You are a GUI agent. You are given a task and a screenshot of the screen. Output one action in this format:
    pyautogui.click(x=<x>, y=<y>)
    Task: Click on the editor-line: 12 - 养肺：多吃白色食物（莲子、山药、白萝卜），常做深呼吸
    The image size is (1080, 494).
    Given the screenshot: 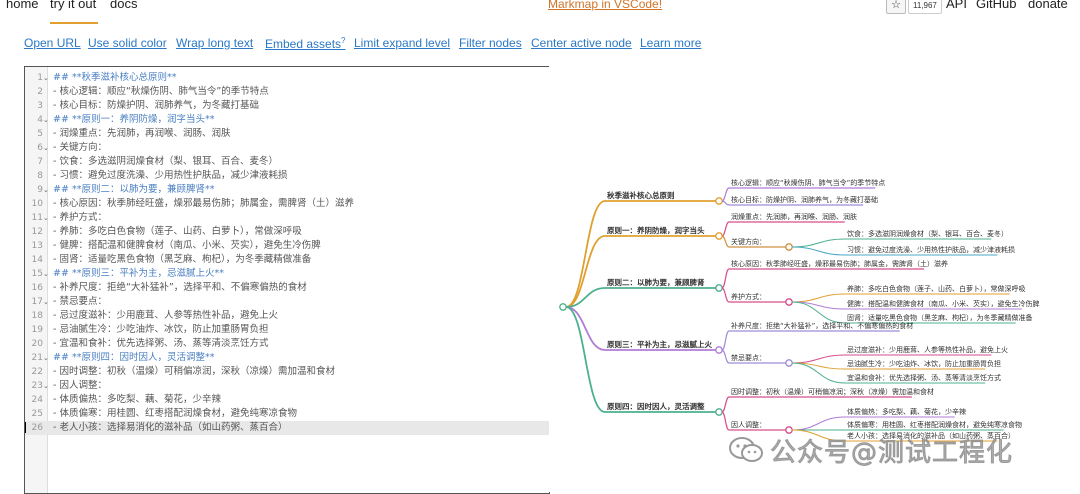 What is the action you would take?
    pyautogui.click(x=287, y=232)
    